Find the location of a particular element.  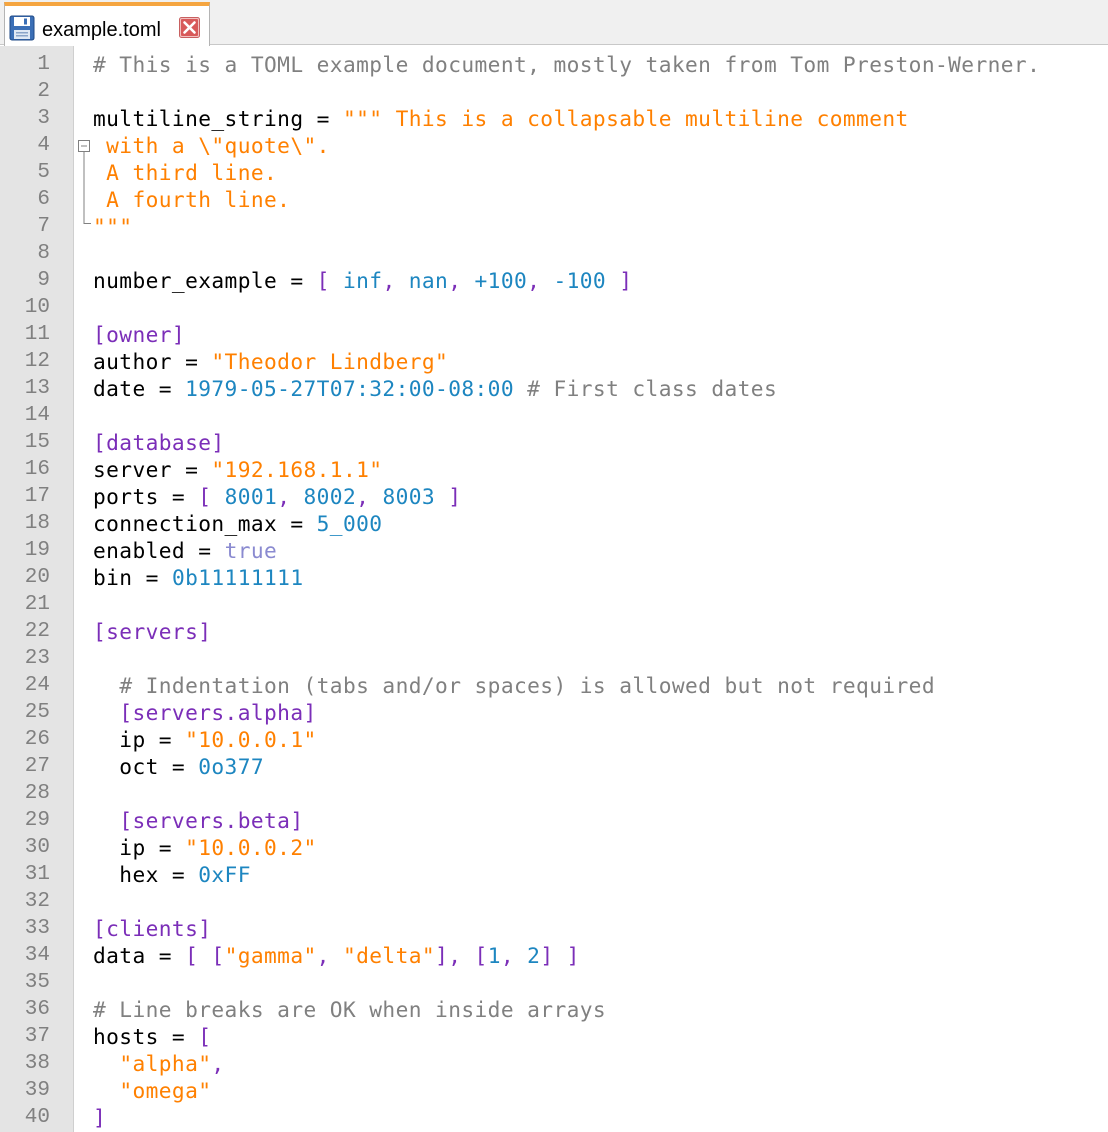

code-token: "alpha" is located at coordinates (165, 1063).